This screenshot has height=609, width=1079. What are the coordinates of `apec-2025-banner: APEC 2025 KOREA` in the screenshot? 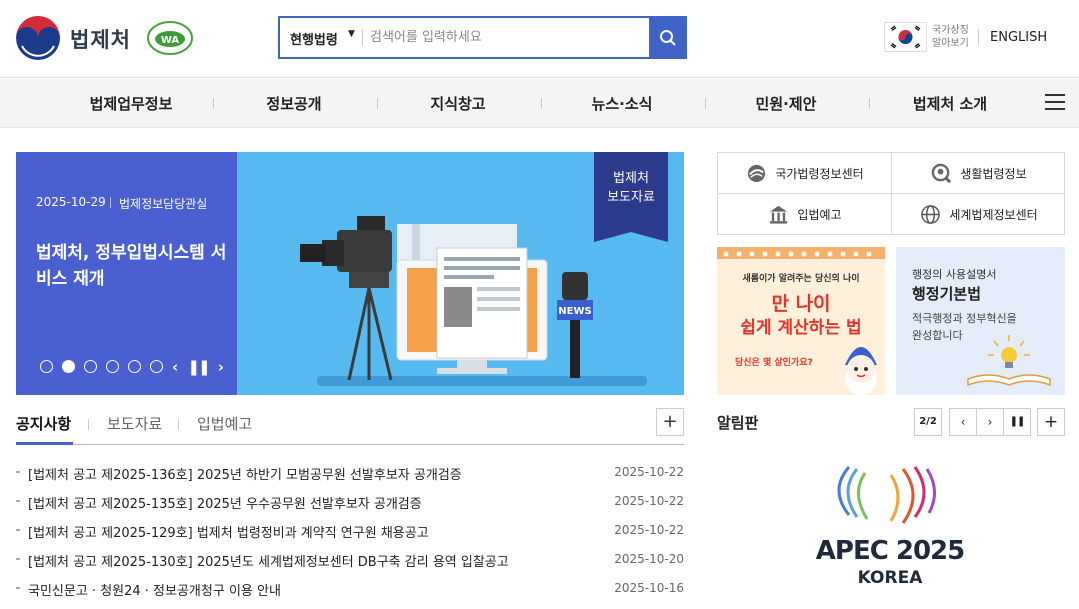 It's located at (890, 525).